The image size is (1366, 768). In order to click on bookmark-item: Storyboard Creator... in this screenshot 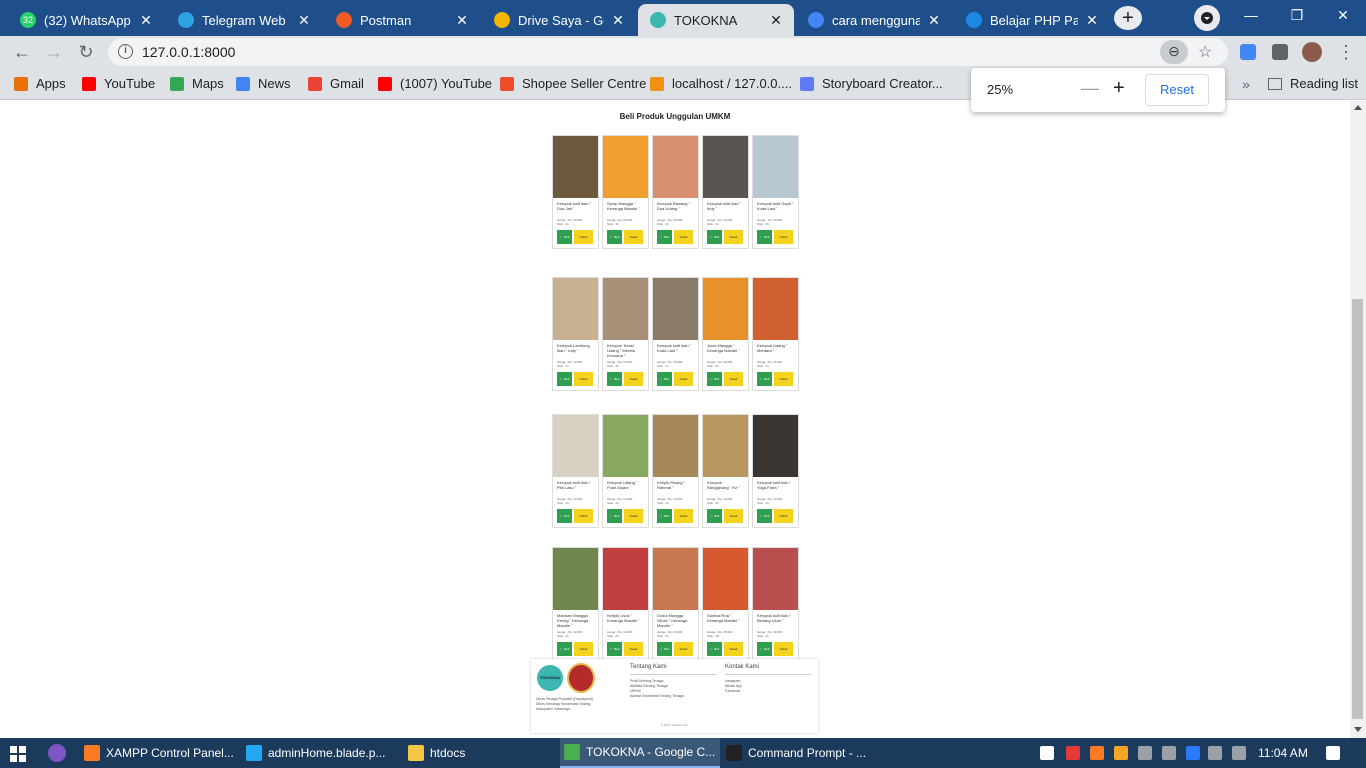, I will do `click(871, 83)`.